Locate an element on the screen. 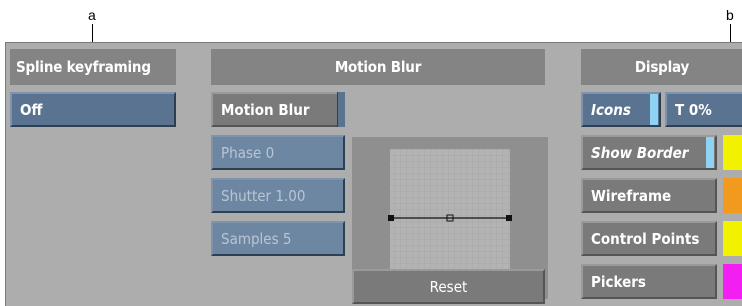 The image size is (742, 306). display-header: Display is located at coordinates (661, 67).